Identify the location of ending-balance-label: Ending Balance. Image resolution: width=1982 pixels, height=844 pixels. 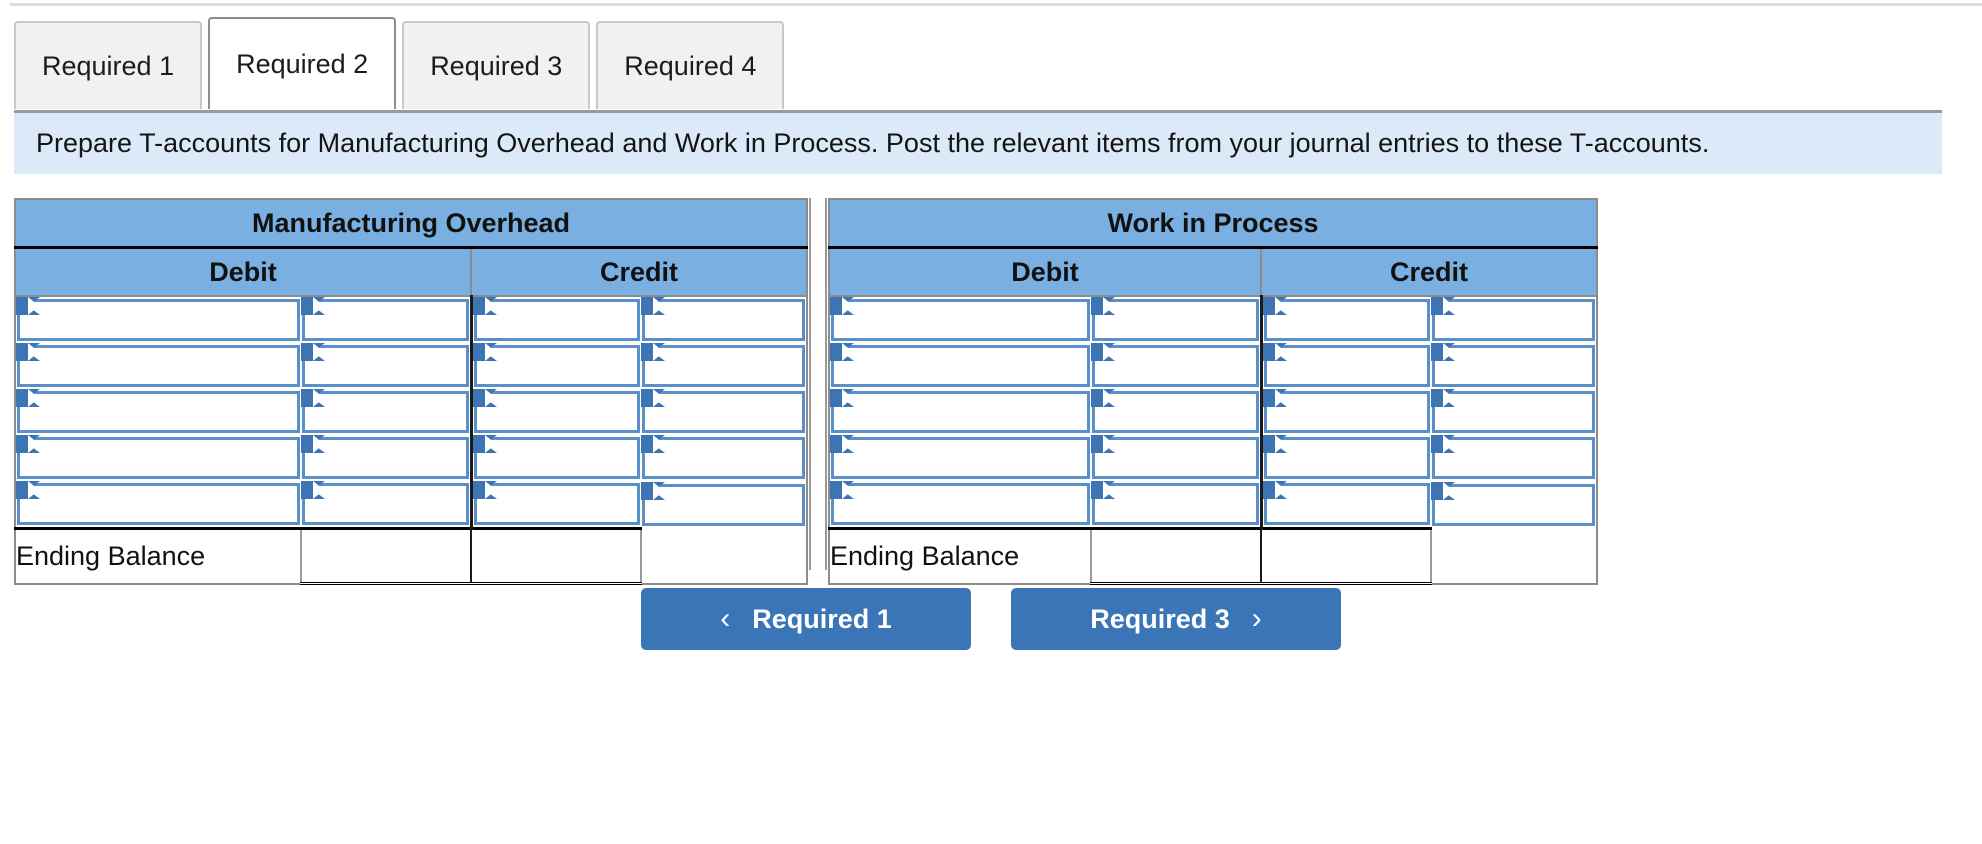
(960, 555).